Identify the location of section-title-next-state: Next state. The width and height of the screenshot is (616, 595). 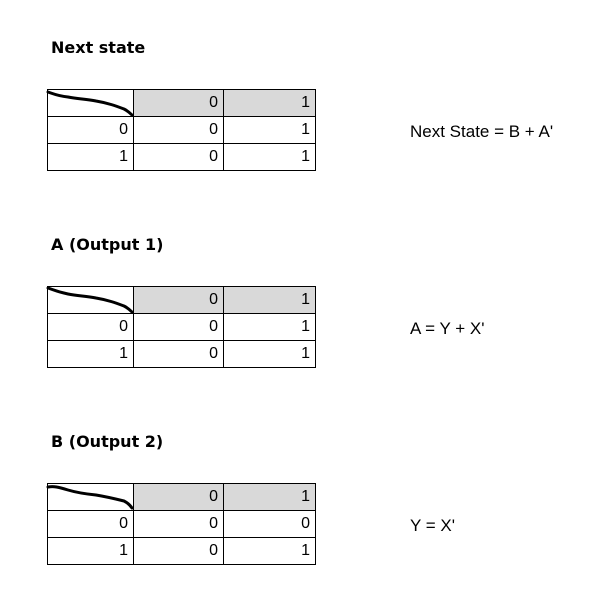
(98, 47).